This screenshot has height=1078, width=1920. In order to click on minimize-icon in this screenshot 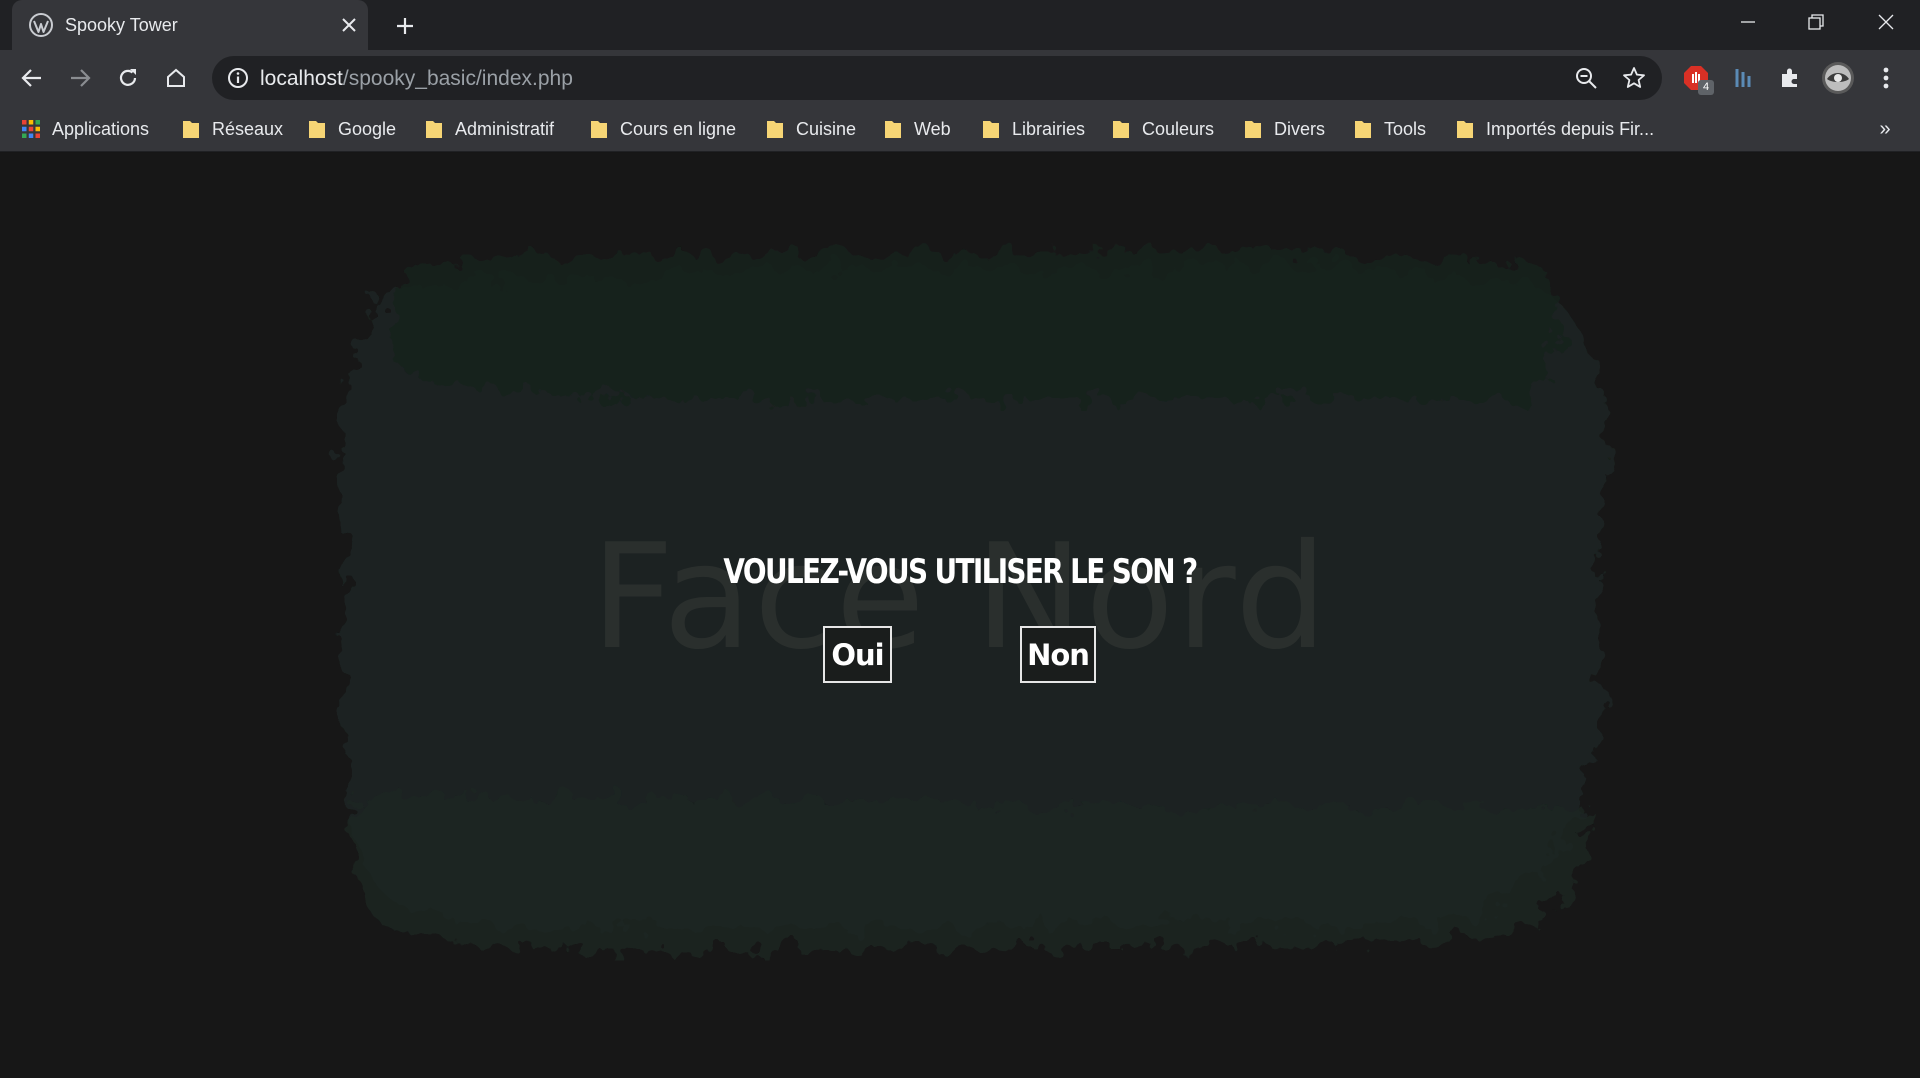, I will do `click(1748, 22)`.